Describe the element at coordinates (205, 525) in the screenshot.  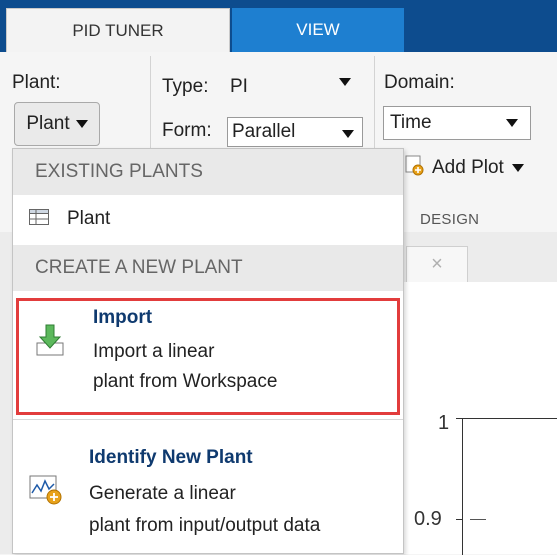
I see `identify-desc-line2: plant from input/output data` at that location.